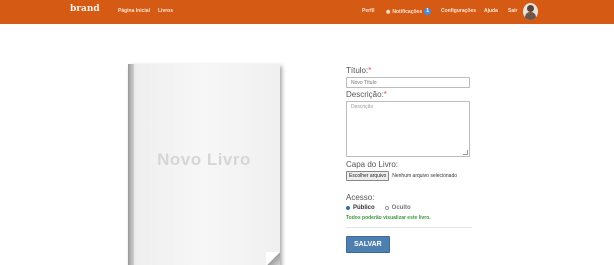  Describe the element at coordinates (425, 176) in the screenshot. I see `file-status: Nenhum arquivo selecionado` at that location.